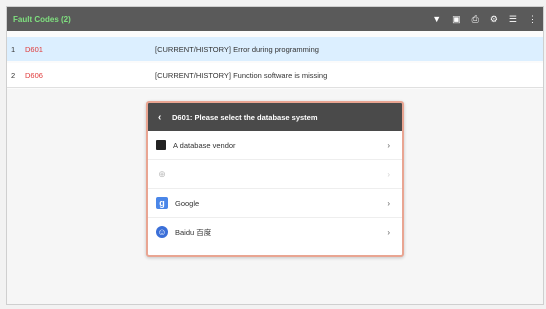 This screenshot has width=546, height=309. Describe the element at coordinates (161, 145) in the screenshot. I see `book-icon` at that location.